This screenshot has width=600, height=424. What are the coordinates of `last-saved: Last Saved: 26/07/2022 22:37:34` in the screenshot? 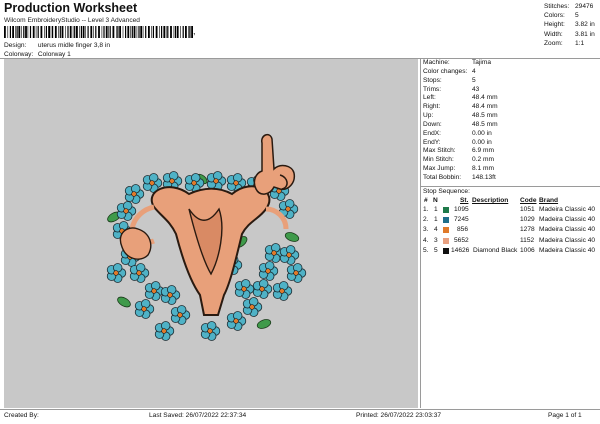 It's located at (198, 415).